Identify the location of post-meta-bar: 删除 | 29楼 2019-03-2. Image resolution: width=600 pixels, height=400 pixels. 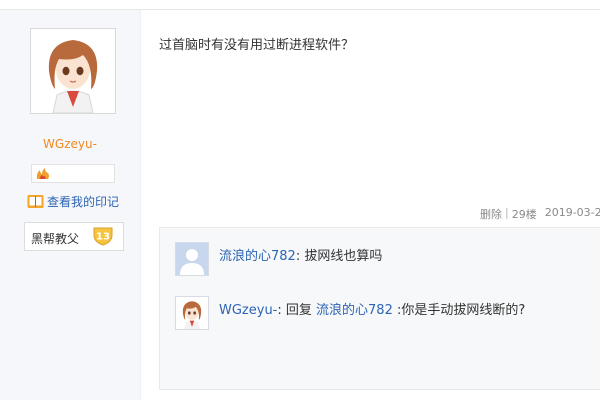
(540, 214).